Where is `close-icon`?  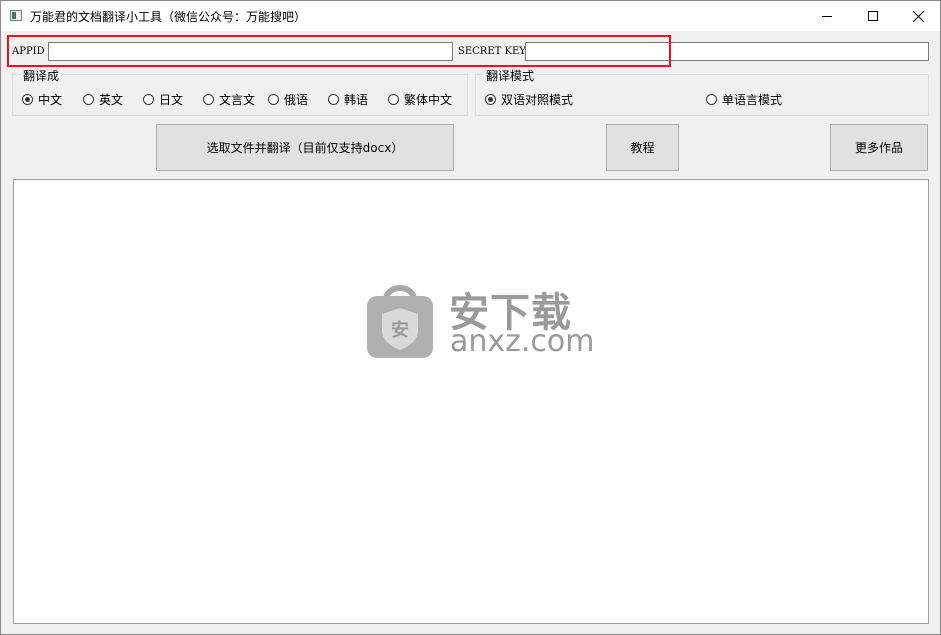
close-icon is located at coordinates (918, 16).